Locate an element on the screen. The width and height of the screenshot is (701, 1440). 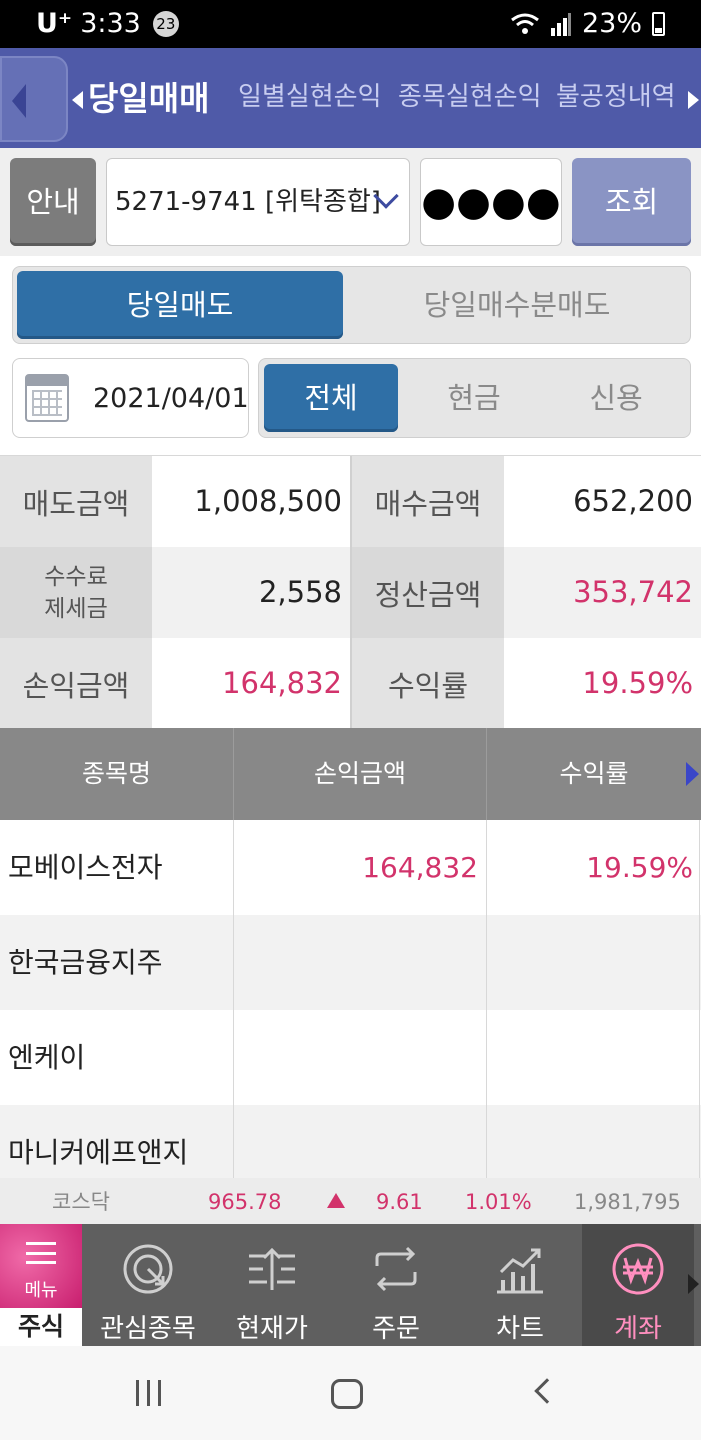
won-icon is located at coordinates (638, 1269).